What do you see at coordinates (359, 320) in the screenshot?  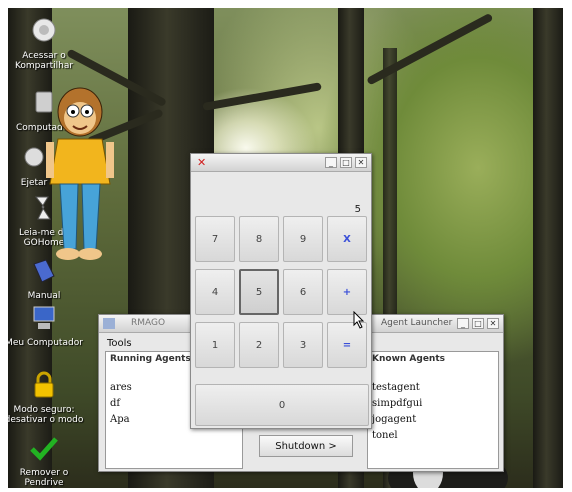 I see `mouse-cursor-icon` at bounding box center [359, 320].